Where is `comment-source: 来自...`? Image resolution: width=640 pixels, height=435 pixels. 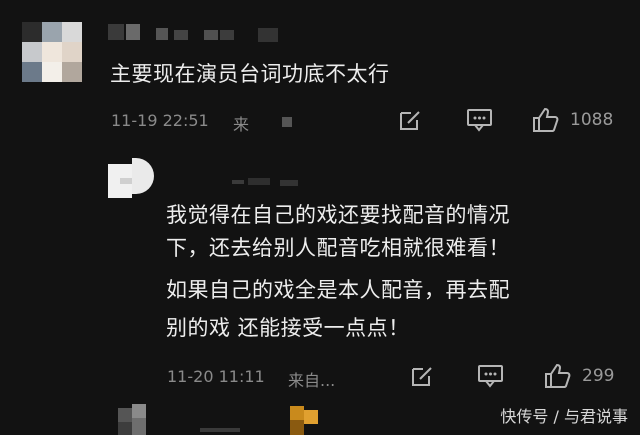 comment-source: 来自... is located at coordinates (312, 380).